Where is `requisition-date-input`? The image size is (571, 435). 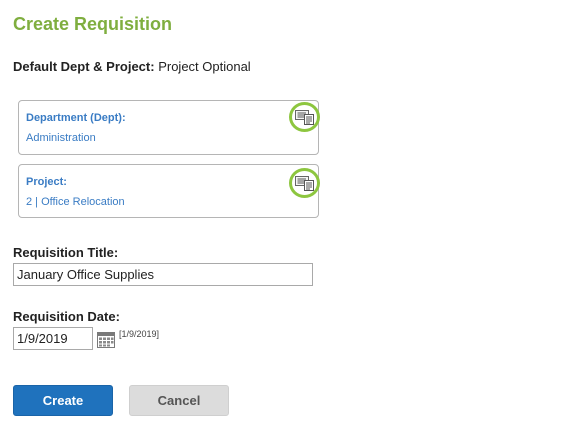 requisition-date-input is located at coordinates (53, 338).